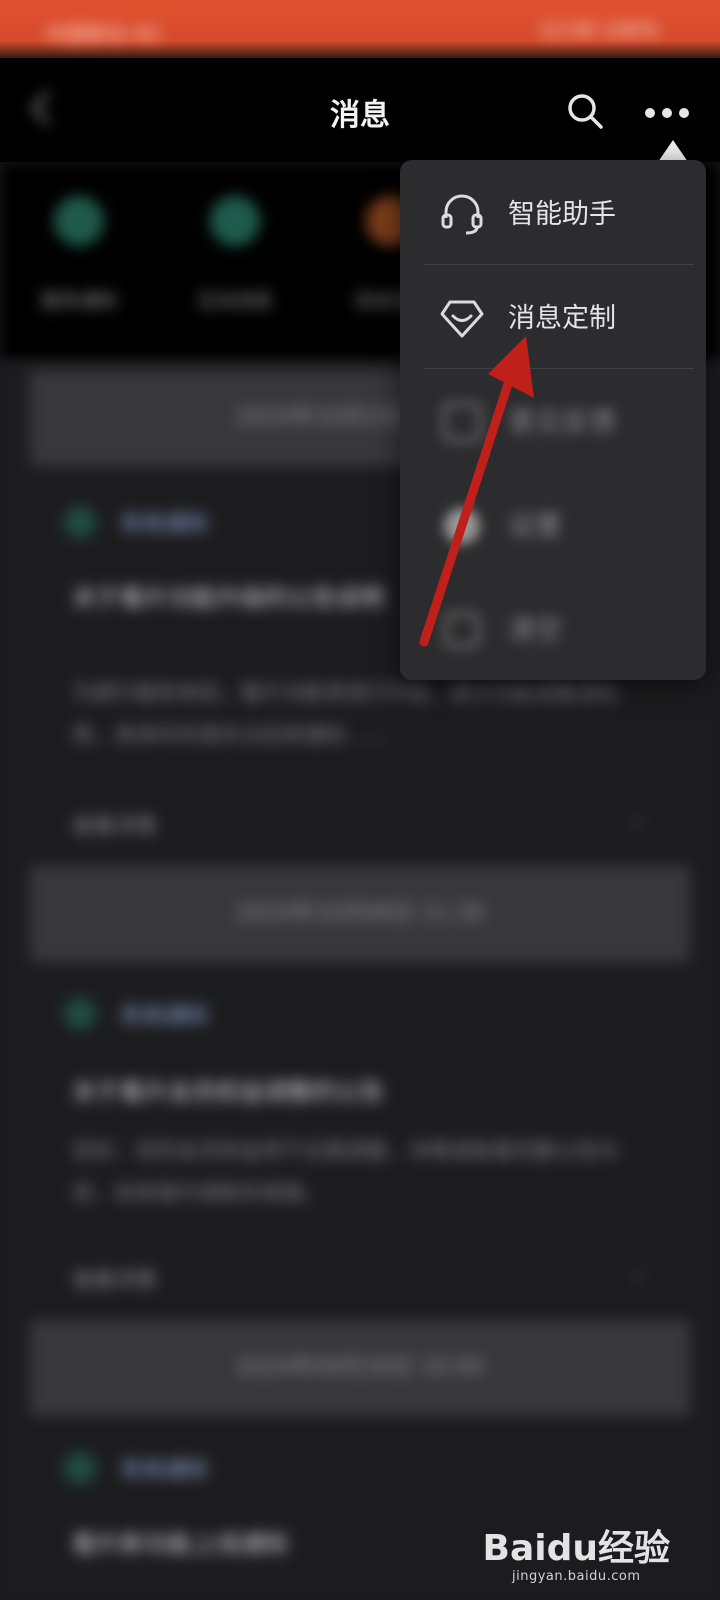 The height and width of the screenshot is (1600, 720). What do you see at coordinates (462, 214) in the screenshot?
I see `headset-icon` at bounding box center [462, 214].